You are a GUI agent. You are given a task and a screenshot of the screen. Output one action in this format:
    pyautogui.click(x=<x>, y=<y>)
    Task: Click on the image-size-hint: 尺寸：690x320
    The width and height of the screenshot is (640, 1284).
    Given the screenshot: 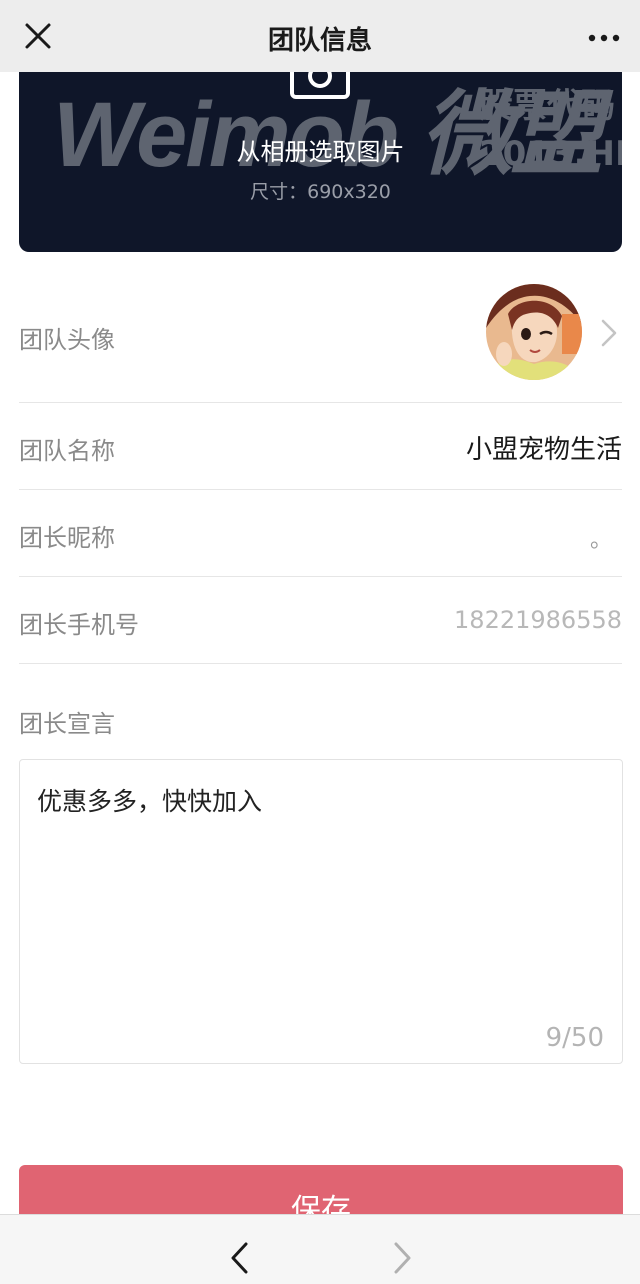 What is the action you would take?
    pyautogui.click(x=320, y=192)
    